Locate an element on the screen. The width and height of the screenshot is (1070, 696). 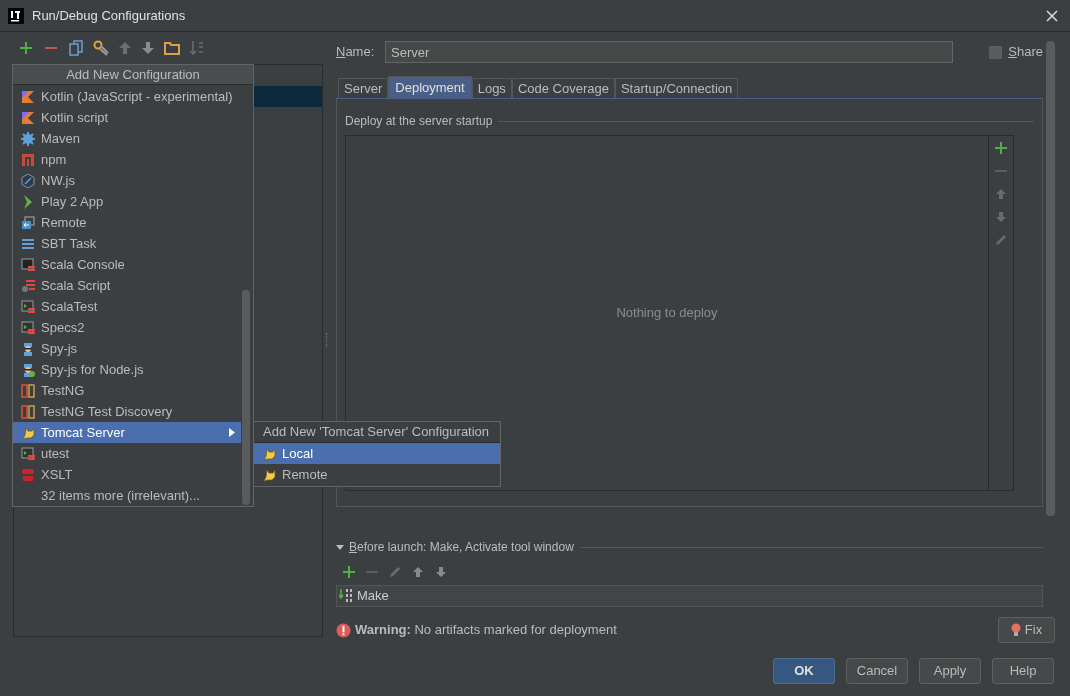
menu-item: SBT Task is located at coordinates (127, 243).